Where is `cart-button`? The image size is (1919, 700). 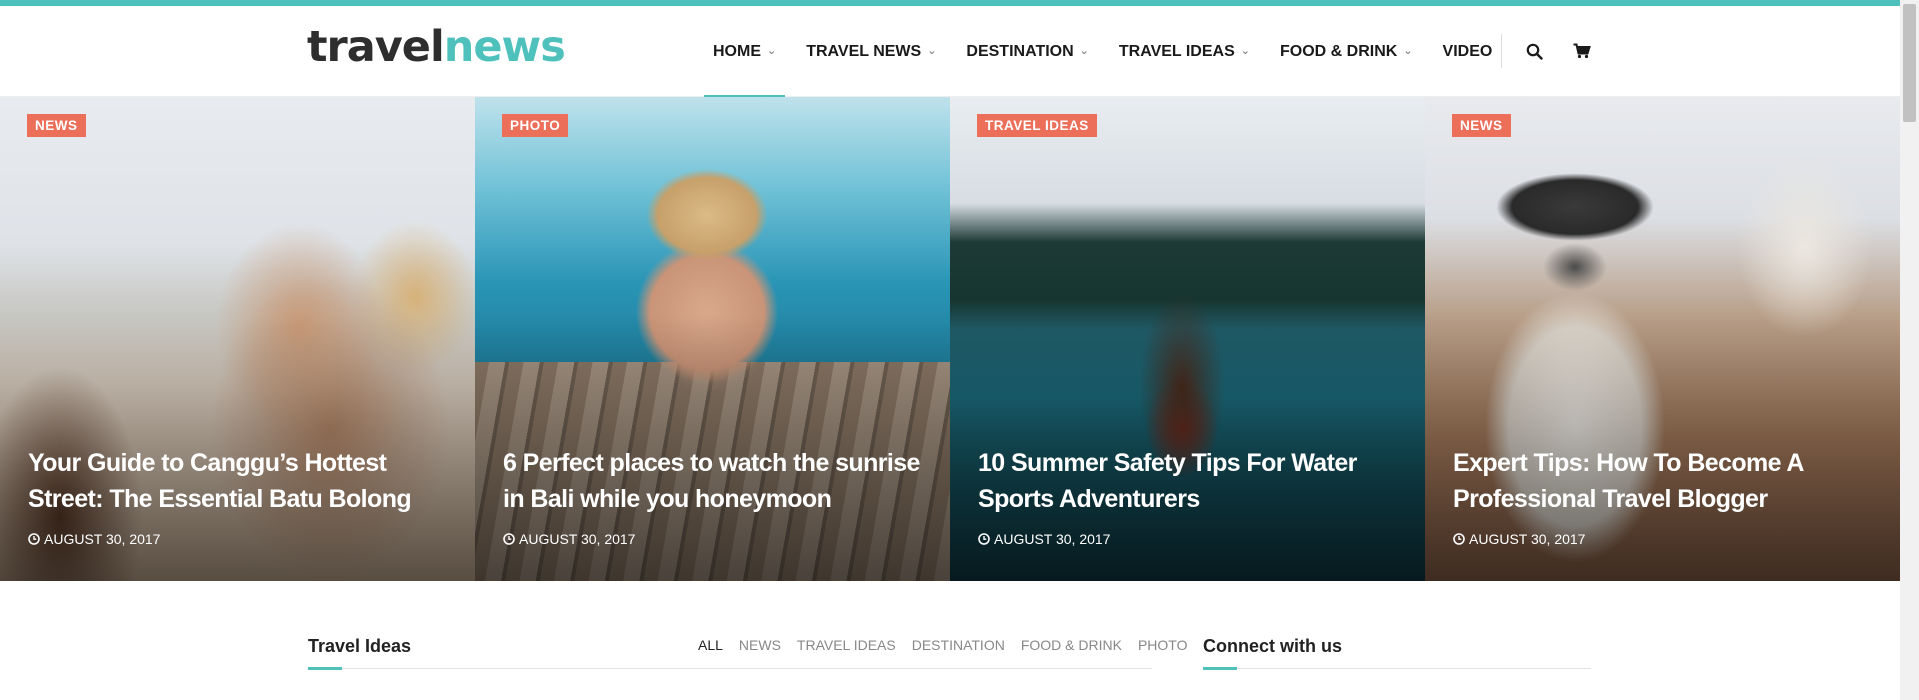 cart-button is located at coordinates (1582, 51).